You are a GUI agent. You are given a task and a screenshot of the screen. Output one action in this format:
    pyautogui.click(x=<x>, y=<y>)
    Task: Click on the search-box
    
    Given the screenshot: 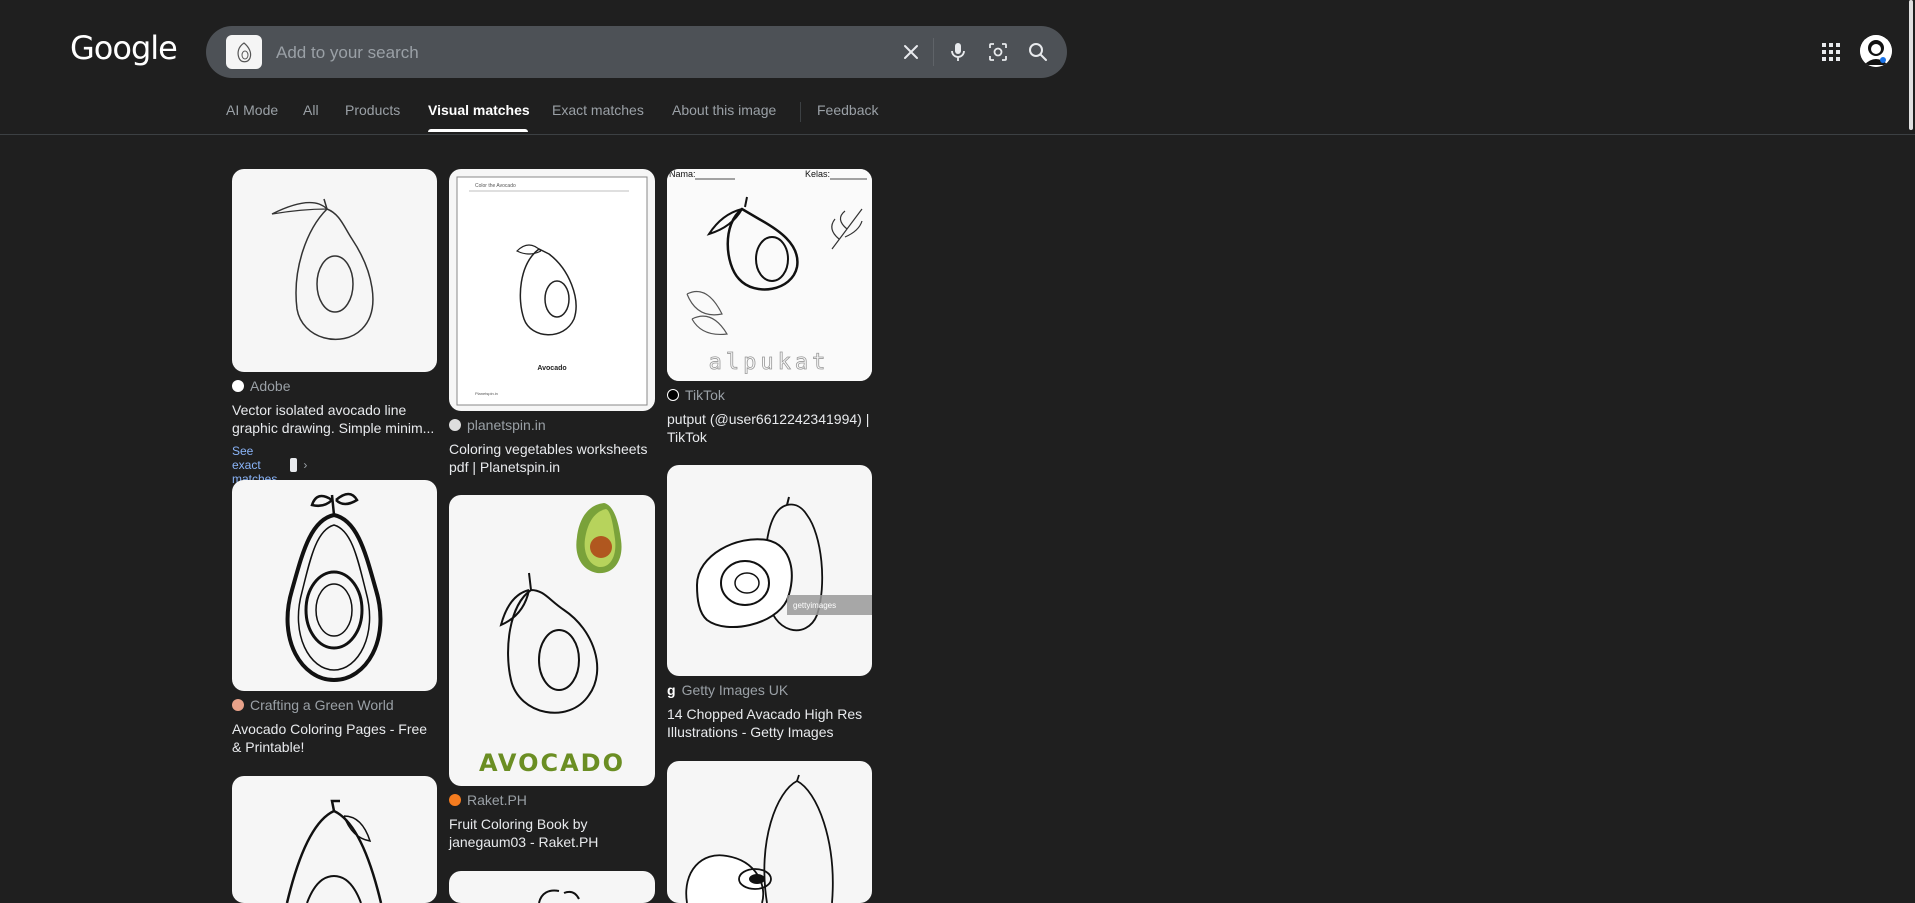 What is the action you would take?
    pyautogui.click(x=636, y=52)
    